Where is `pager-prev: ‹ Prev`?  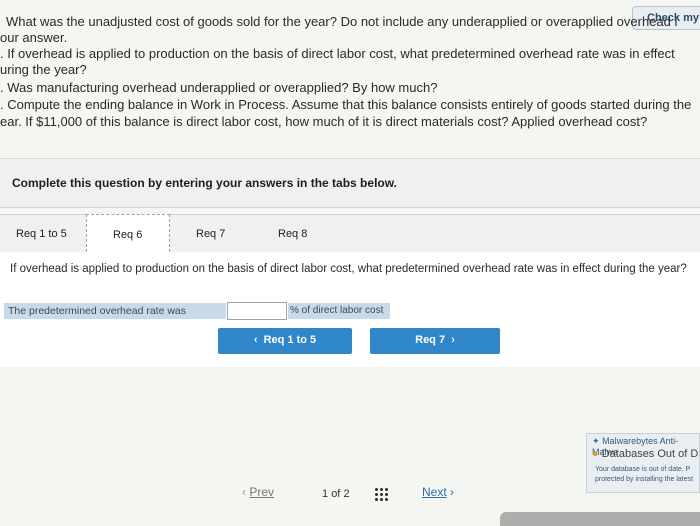
pager-prev: ‹ Prev is located at coordinates (258, 492).